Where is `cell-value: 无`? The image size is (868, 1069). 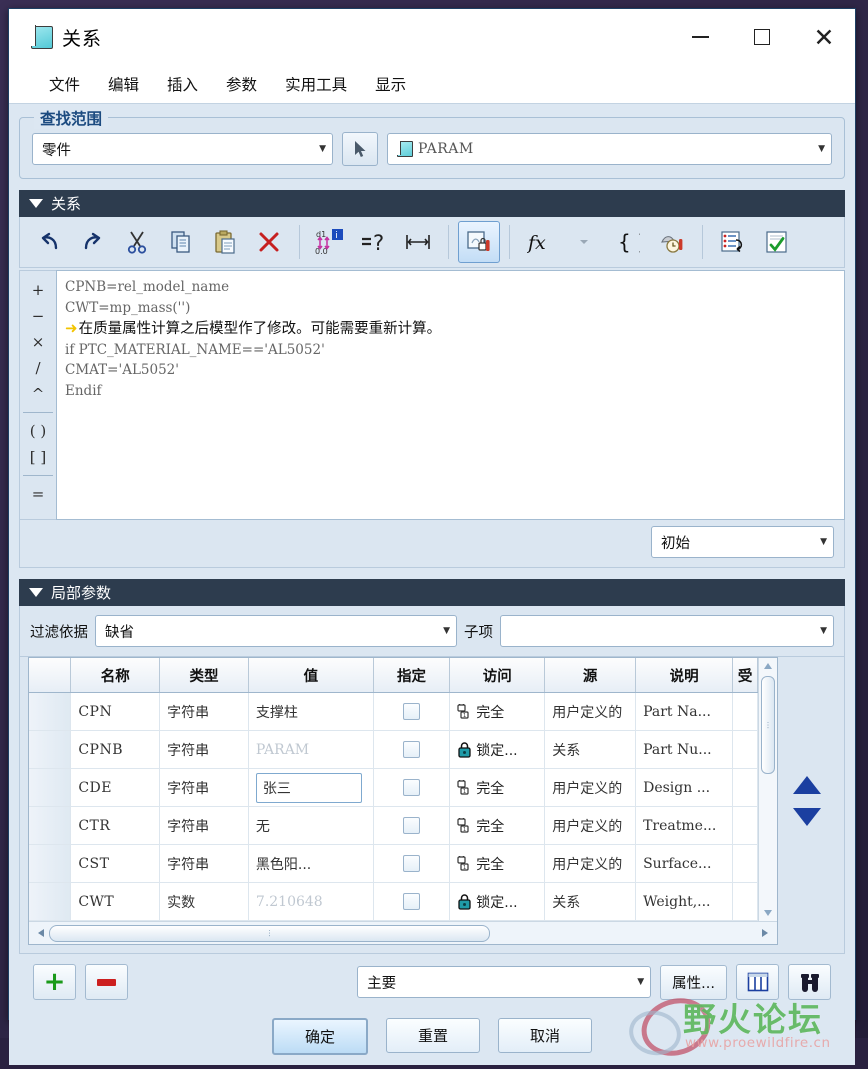
cell-value: 无 is located at coordinates (310, 826).